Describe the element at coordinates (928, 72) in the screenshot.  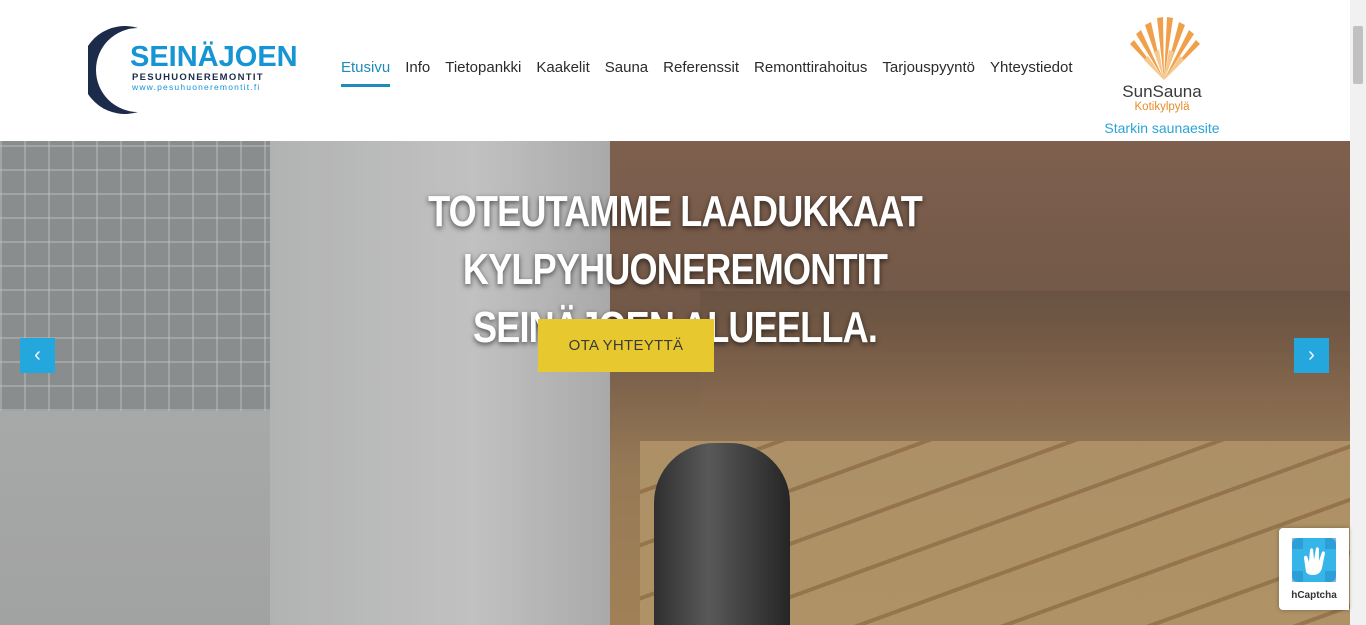
I see `nav-item-tarjouspyynto: Tarjouspyyntö` at that location.